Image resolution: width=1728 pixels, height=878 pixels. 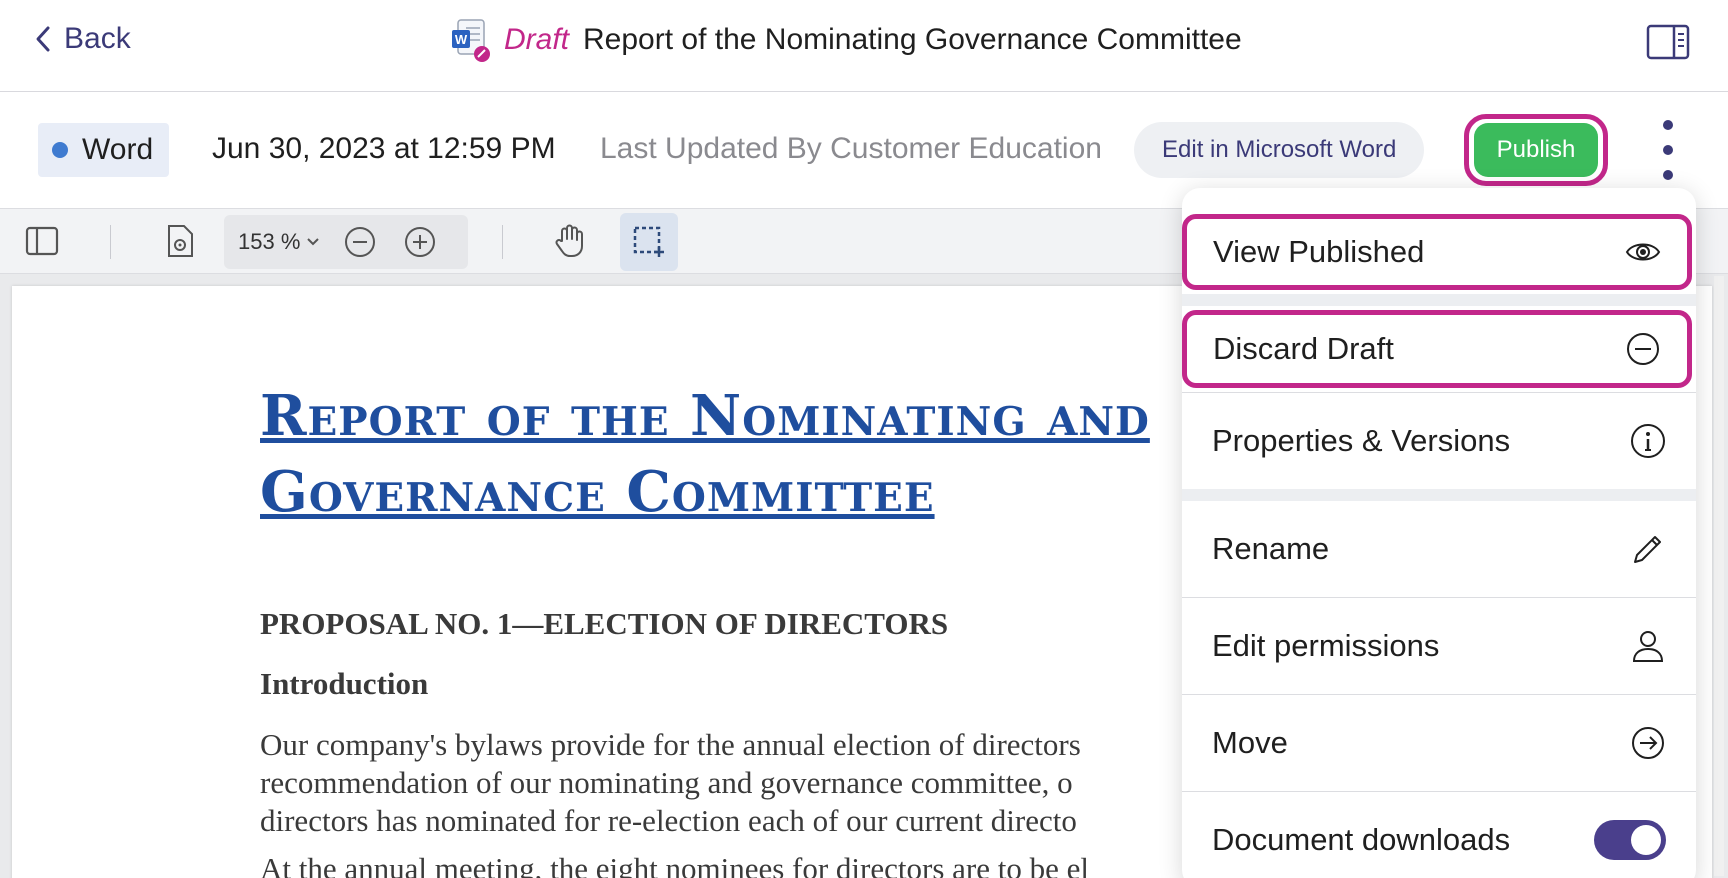 I want to click on menu-item-document-downloads: Document downloads, so click(x=1439, y=835).